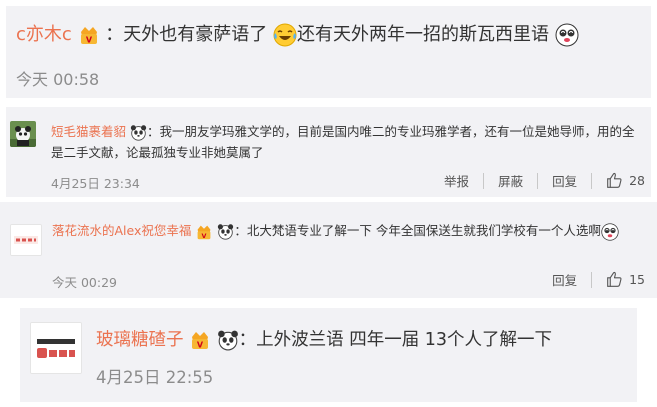  I want to click on comment-text: 北大梵语专业了解一下 今年全国保送生就我们学校有一个人选啊, so click(423, 230).